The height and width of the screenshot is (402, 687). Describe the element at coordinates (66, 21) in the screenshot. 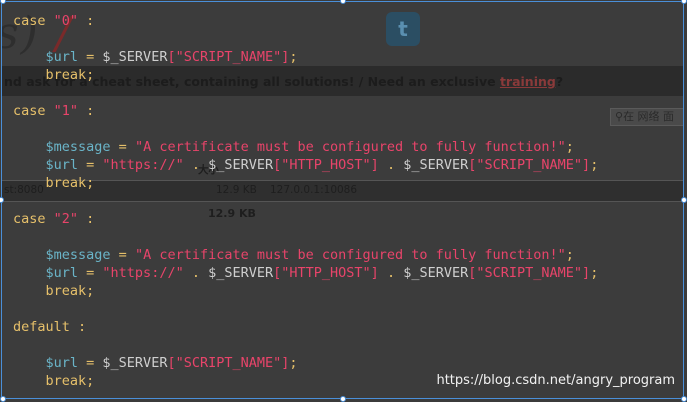

I see `case-value: "0"` at that location.